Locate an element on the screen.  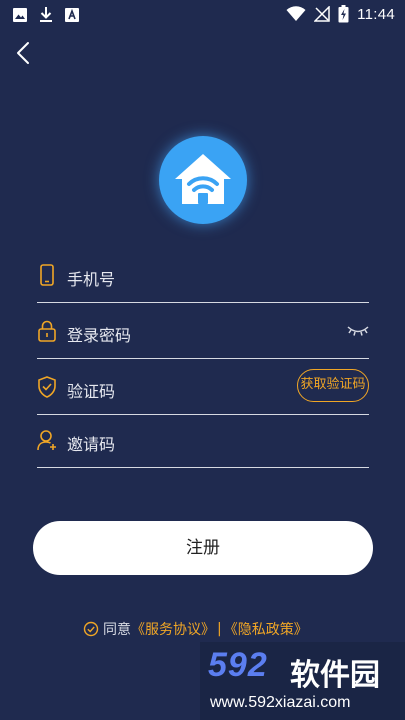
watermark: 592 软件园 www.592xiazai.com is located at coordinates (302, 681).